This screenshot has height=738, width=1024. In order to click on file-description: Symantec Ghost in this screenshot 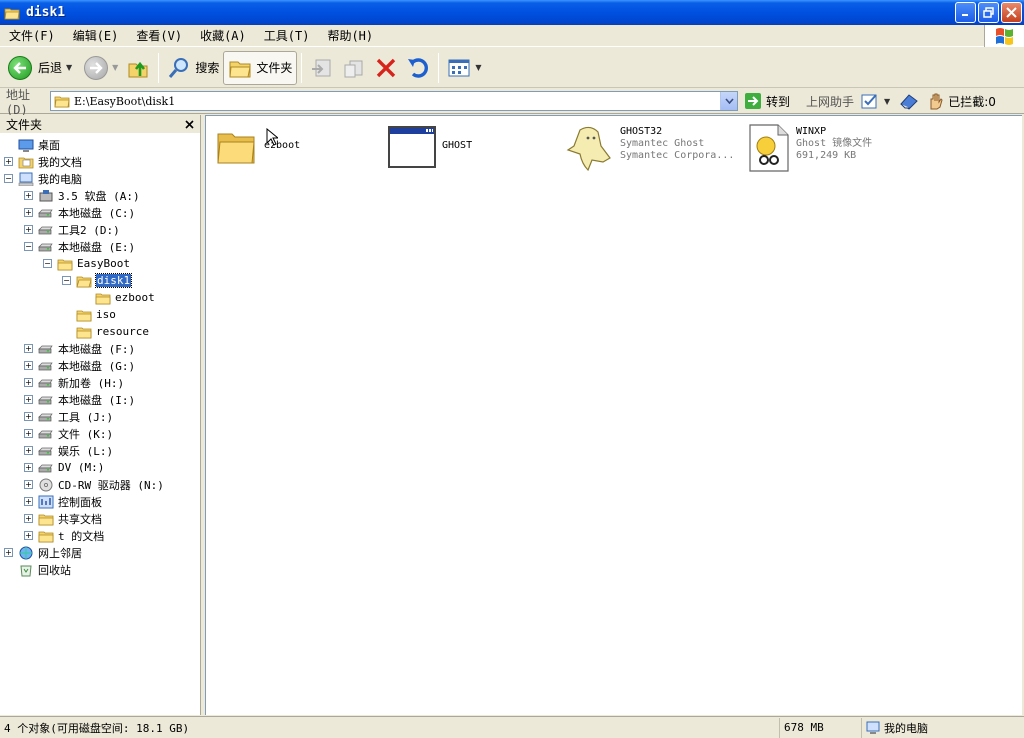, I will do `click(662, 143)`.